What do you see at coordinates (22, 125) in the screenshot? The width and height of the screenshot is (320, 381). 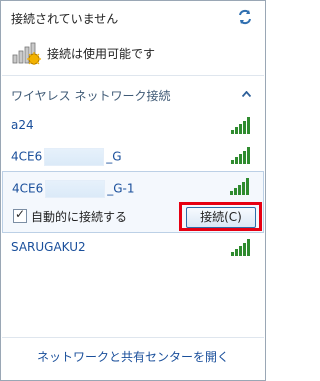 I see `network-name: a24` at bounding box center [22, 125].